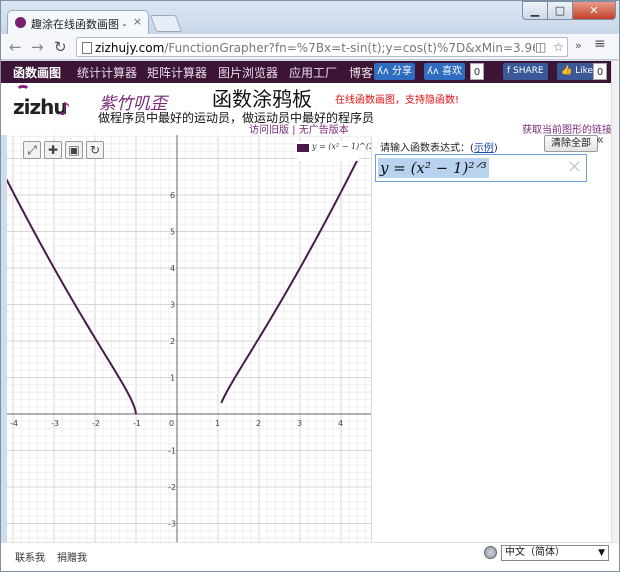  I want to click on overflow-chevron-icon: », so click(578, 45).